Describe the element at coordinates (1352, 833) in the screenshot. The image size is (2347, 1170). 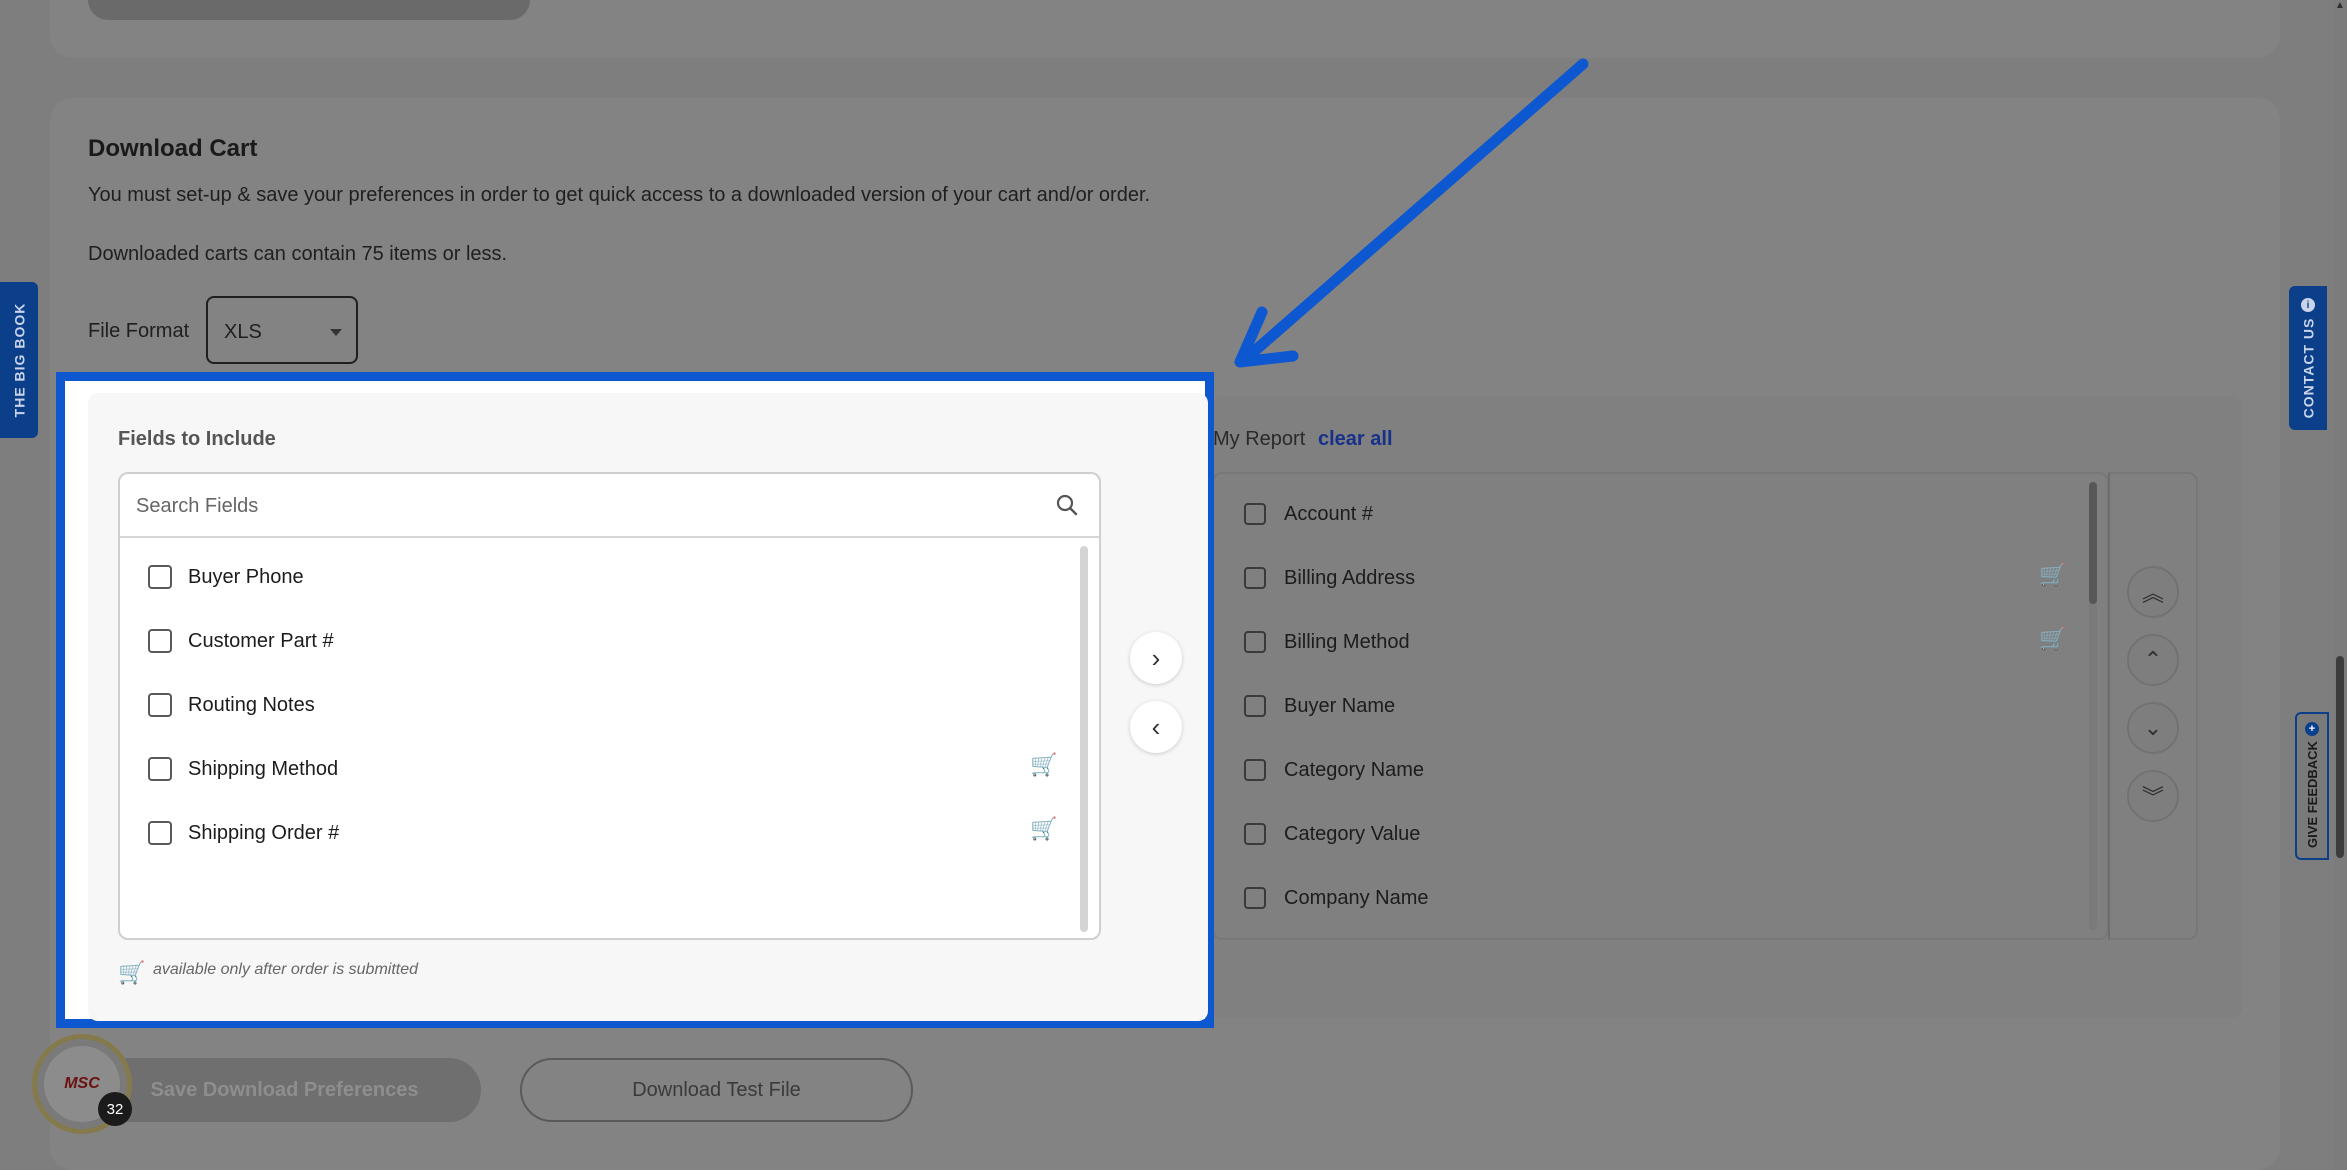
I see `report-item-label: Category Value` at that location.